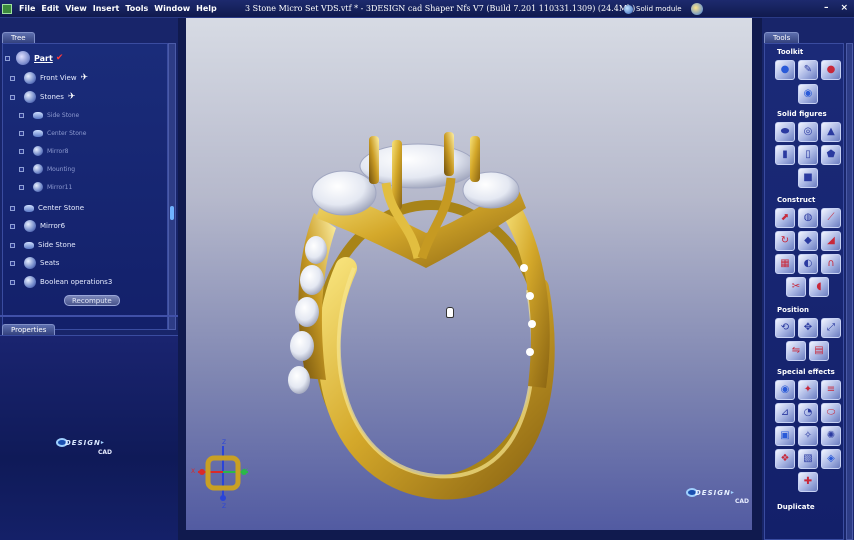 The image size is (854, 540). What do you see at coordinates (47, 169) in the screenshot?
I see `tree-item-mounting: Mounting` at bounding box center [47, 169].